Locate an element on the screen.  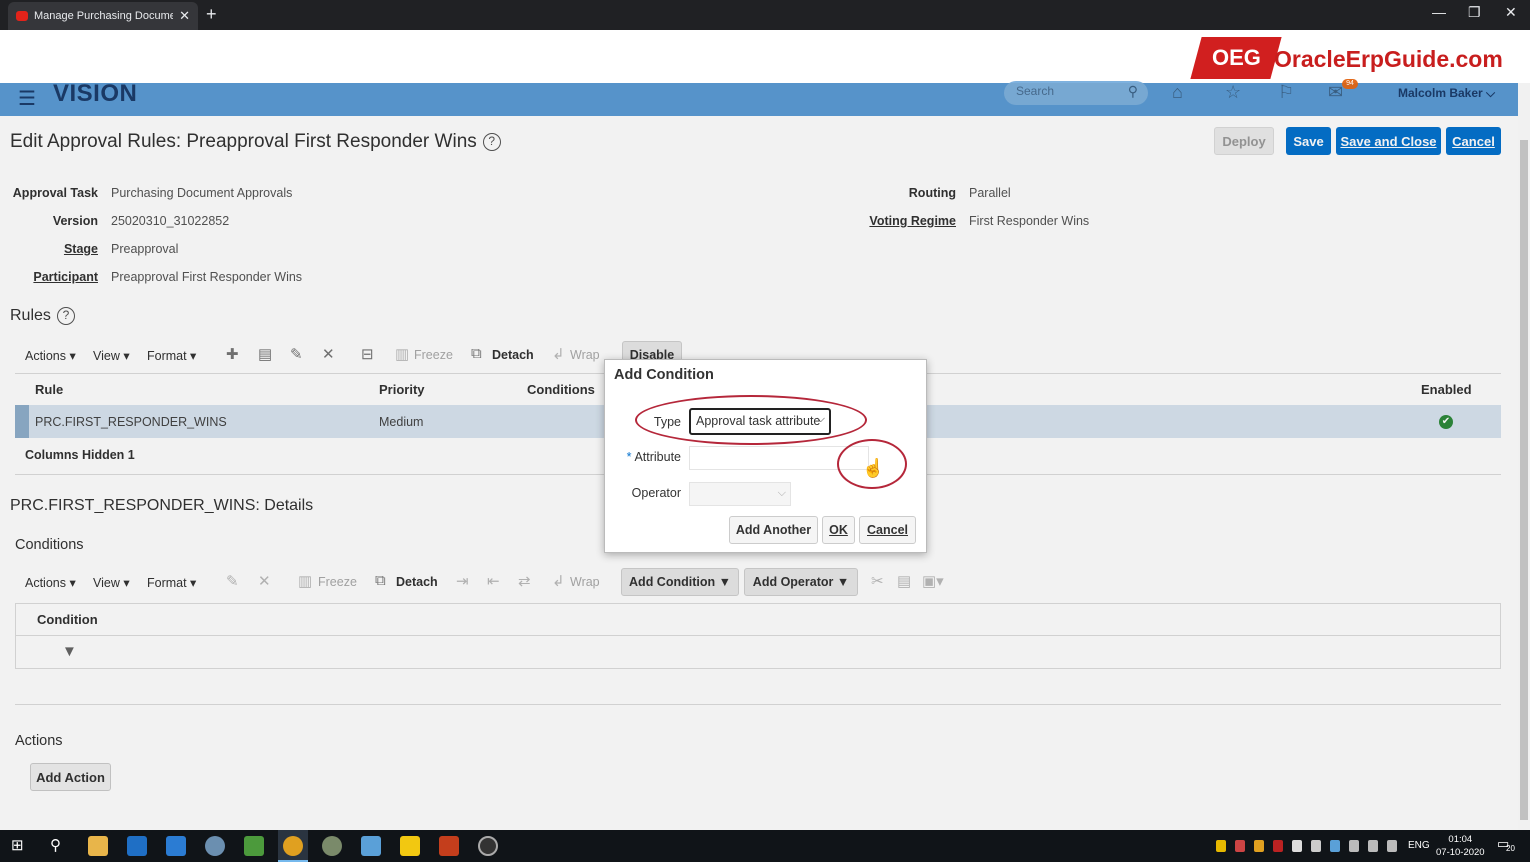
tray-dropbox-icon is located at coordinates (1316, 846).